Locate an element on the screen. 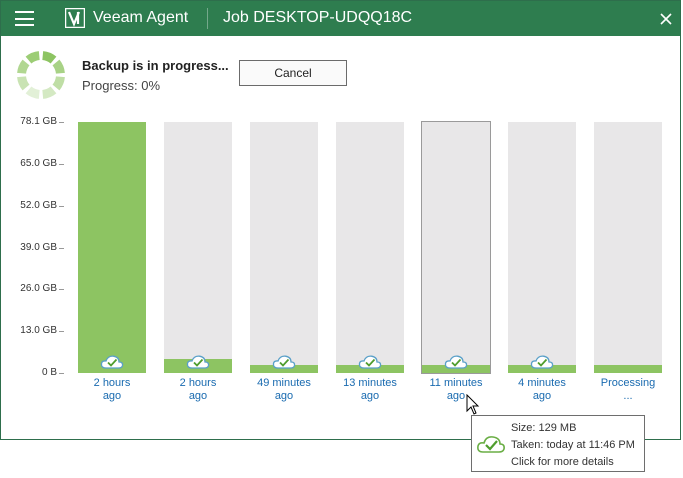  y-tick-label: 52.0 GB is located at coordinates (38, 205).